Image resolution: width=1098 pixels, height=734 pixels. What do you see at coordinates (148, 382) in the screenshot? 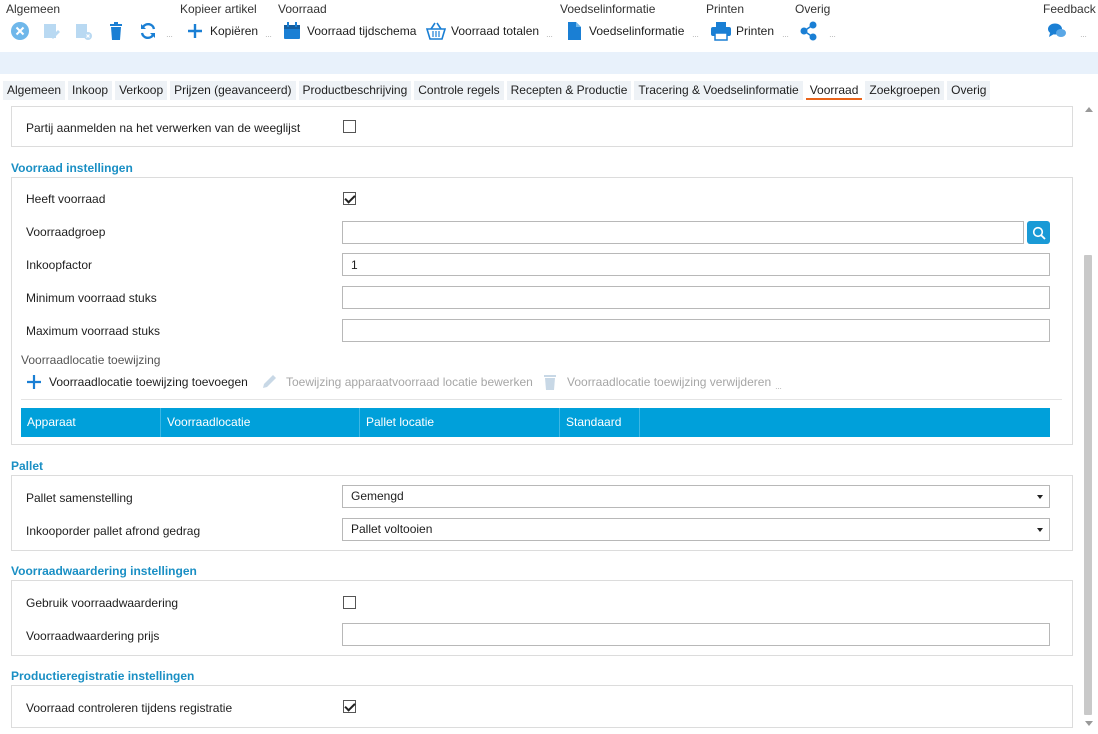
I see `toewijzing-toevoegen-label: Voorraadlocatie toewijzing toevoegen` at bounding box center [148, 382].